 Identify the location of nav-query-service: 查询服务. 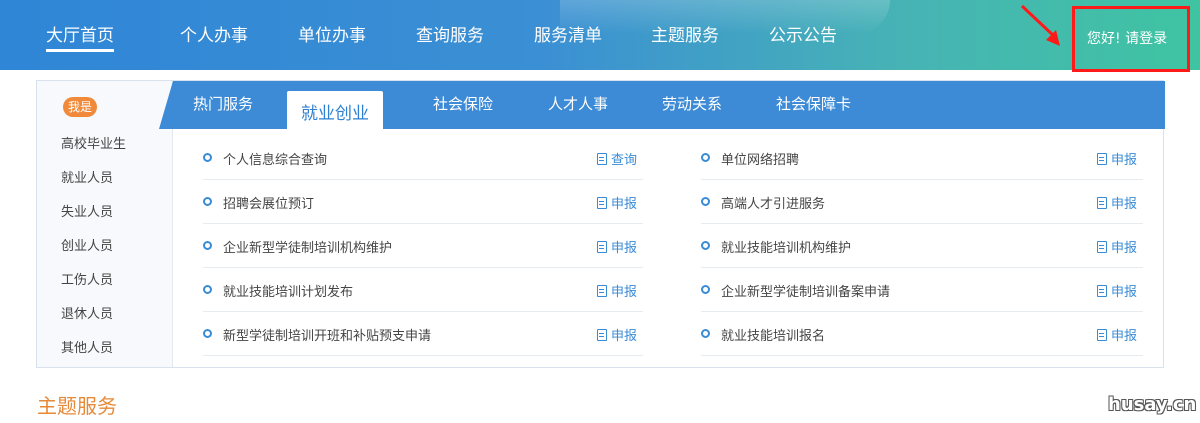
(450, 37).